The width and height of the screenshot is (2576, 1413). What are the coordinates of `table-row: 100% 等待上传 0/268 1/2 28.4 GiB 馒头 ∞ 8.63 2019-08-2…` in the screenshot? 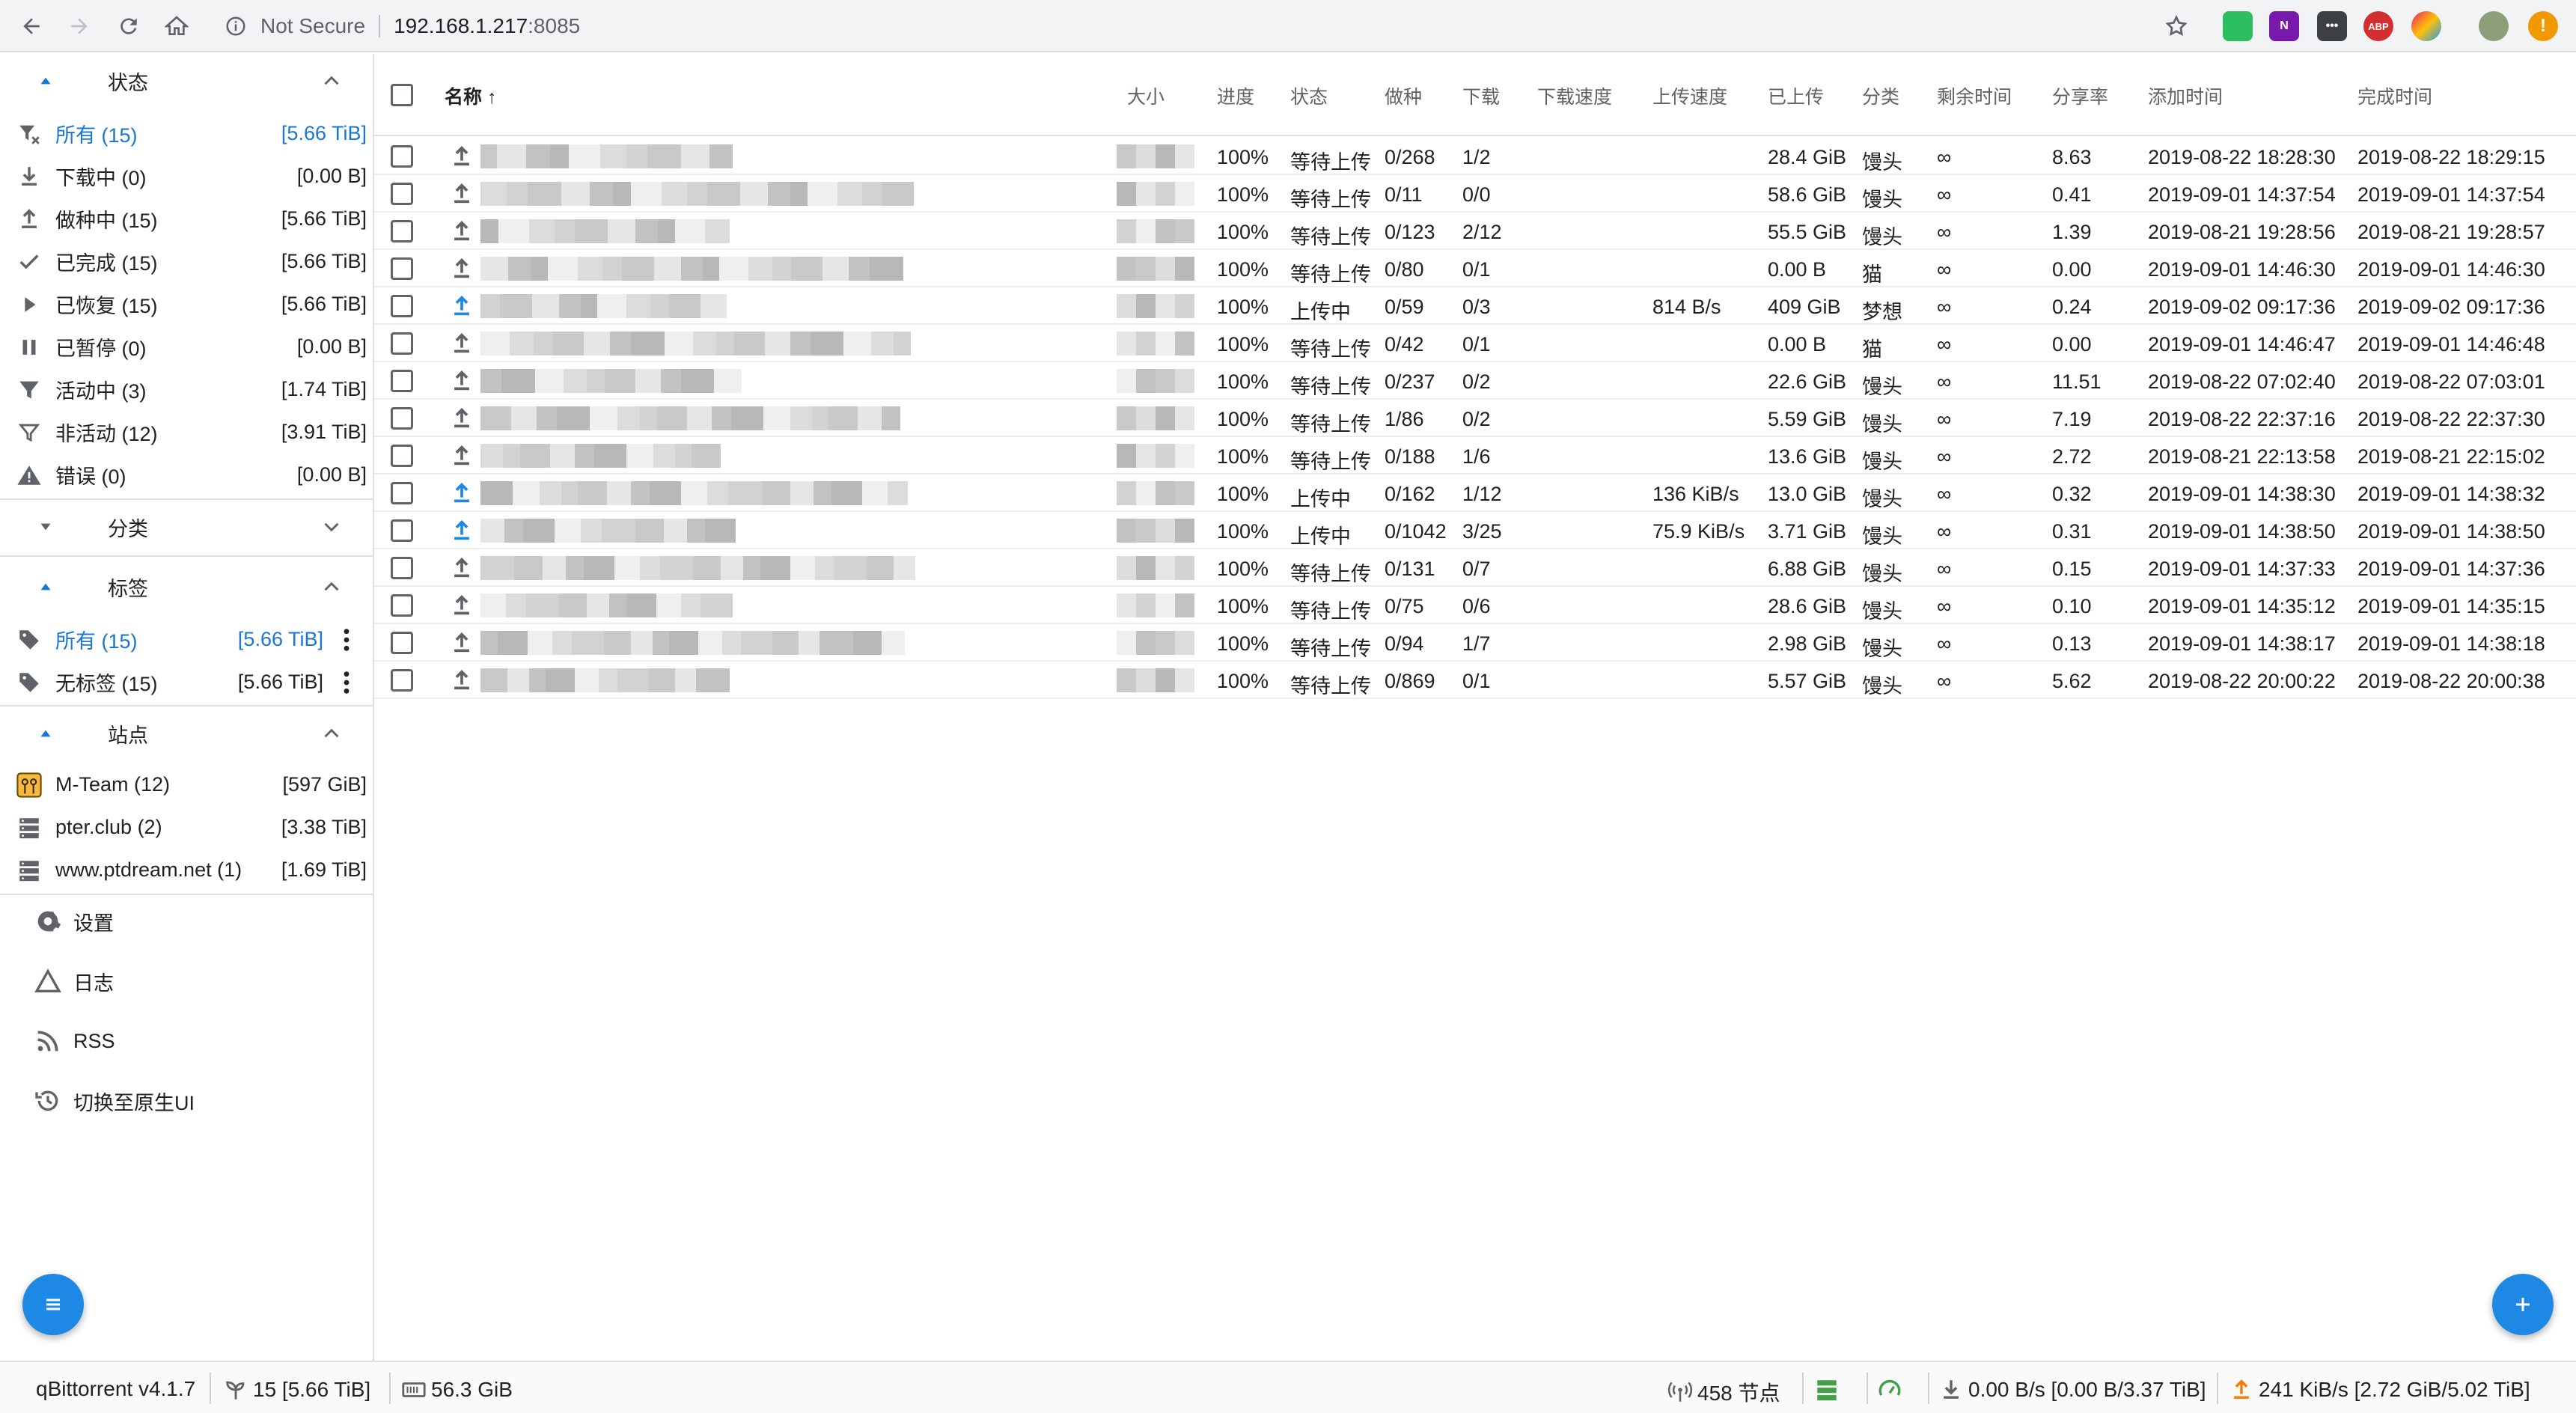 It's located at (1475, 156).